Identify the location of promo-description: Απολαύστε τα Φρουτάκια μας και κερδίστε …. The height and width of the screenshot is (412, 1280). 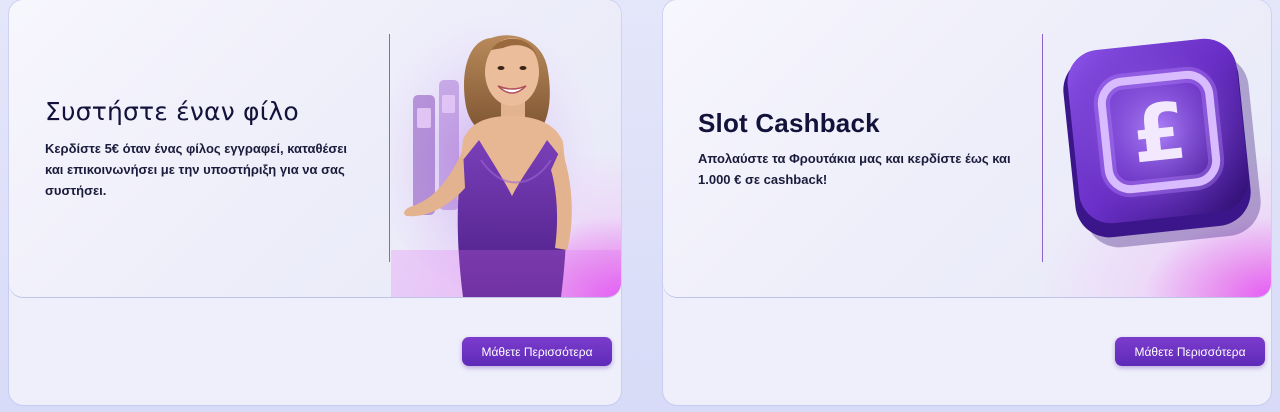
(854, 169).